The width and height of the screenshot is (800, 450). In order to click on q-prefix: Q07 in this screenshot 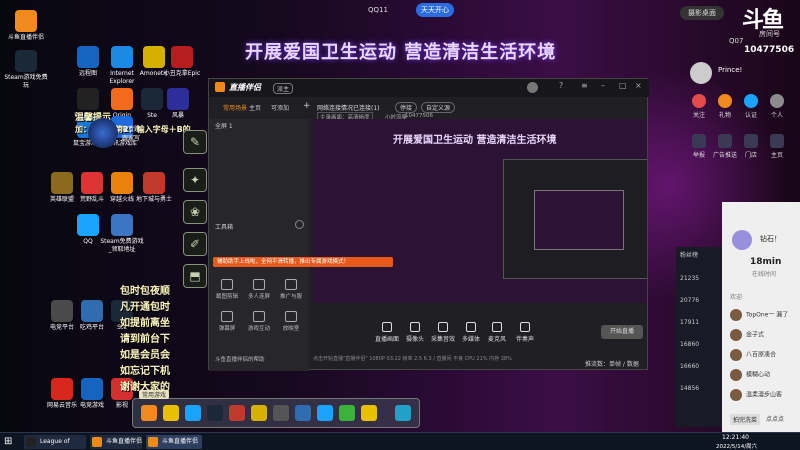, I will do `click(736, 41)`.